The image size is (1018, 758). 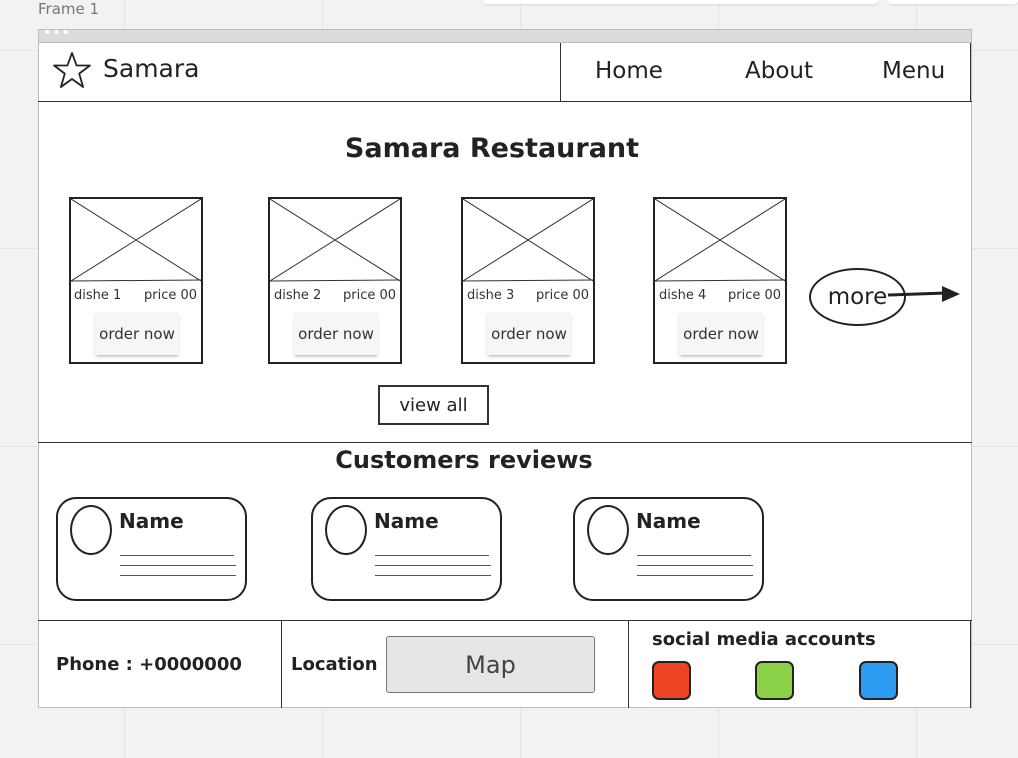 I want to click on dish-card: dishe 2 price 00 order now, so click(x=335, y=280).